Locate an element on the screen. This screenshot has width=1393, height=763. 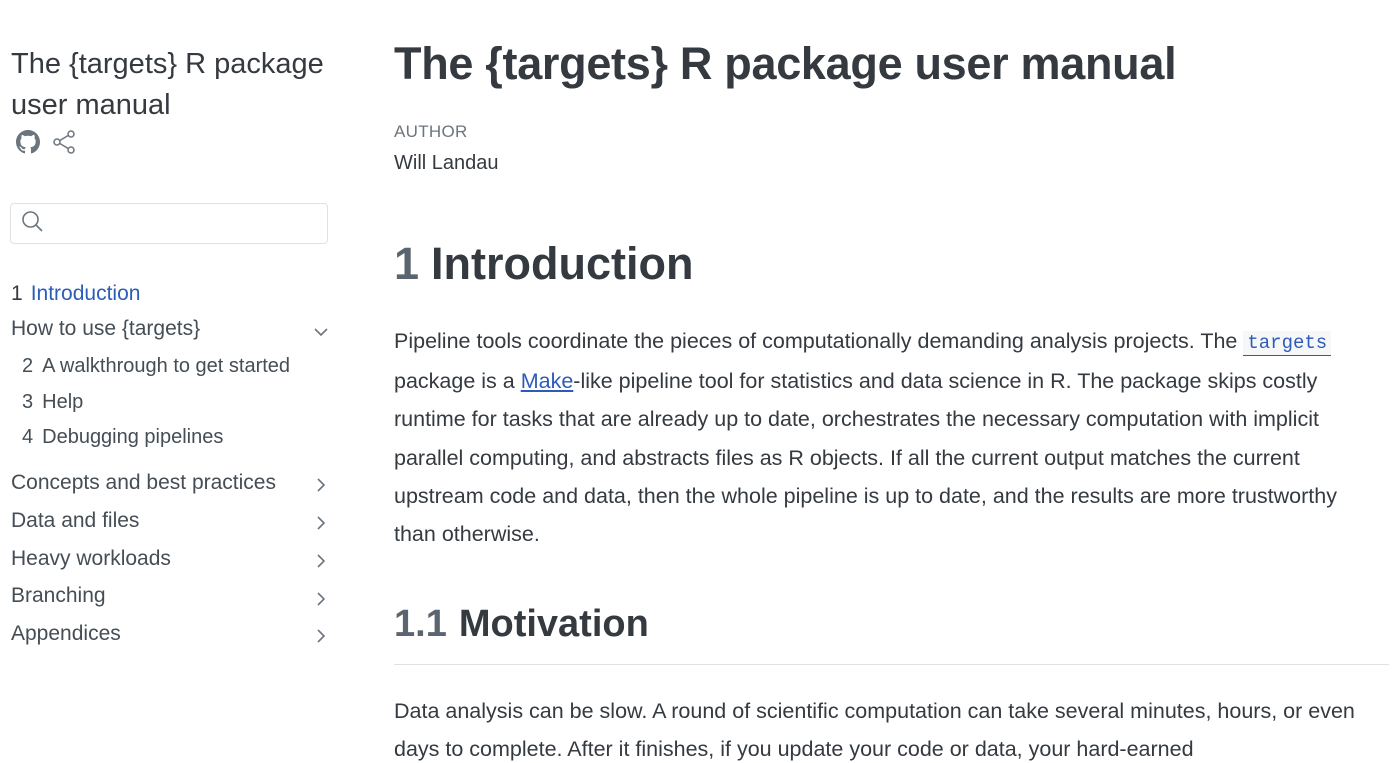
author-label: AUTHOR is located at coordinates (431, 131).